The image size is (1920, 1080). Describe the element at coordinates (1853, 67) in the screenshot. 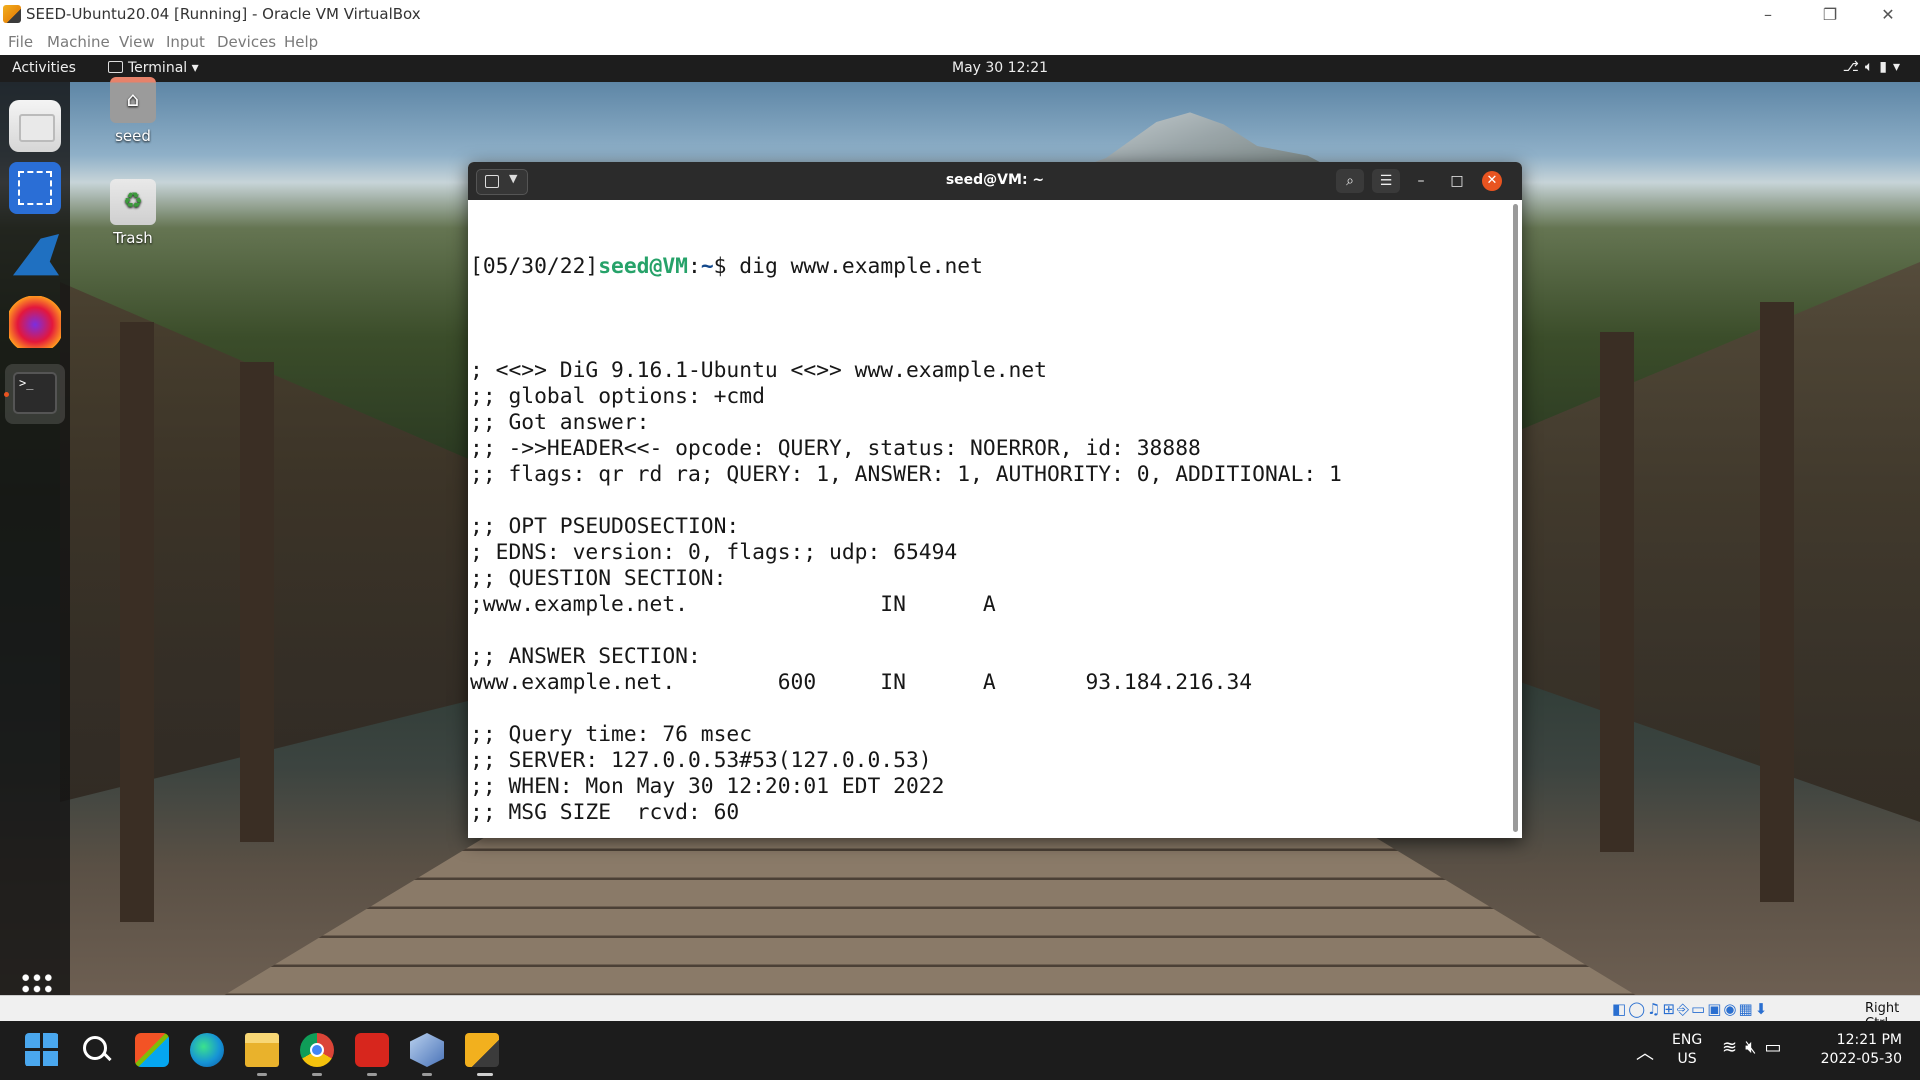

I see `network-icon: ⎇` at that location.